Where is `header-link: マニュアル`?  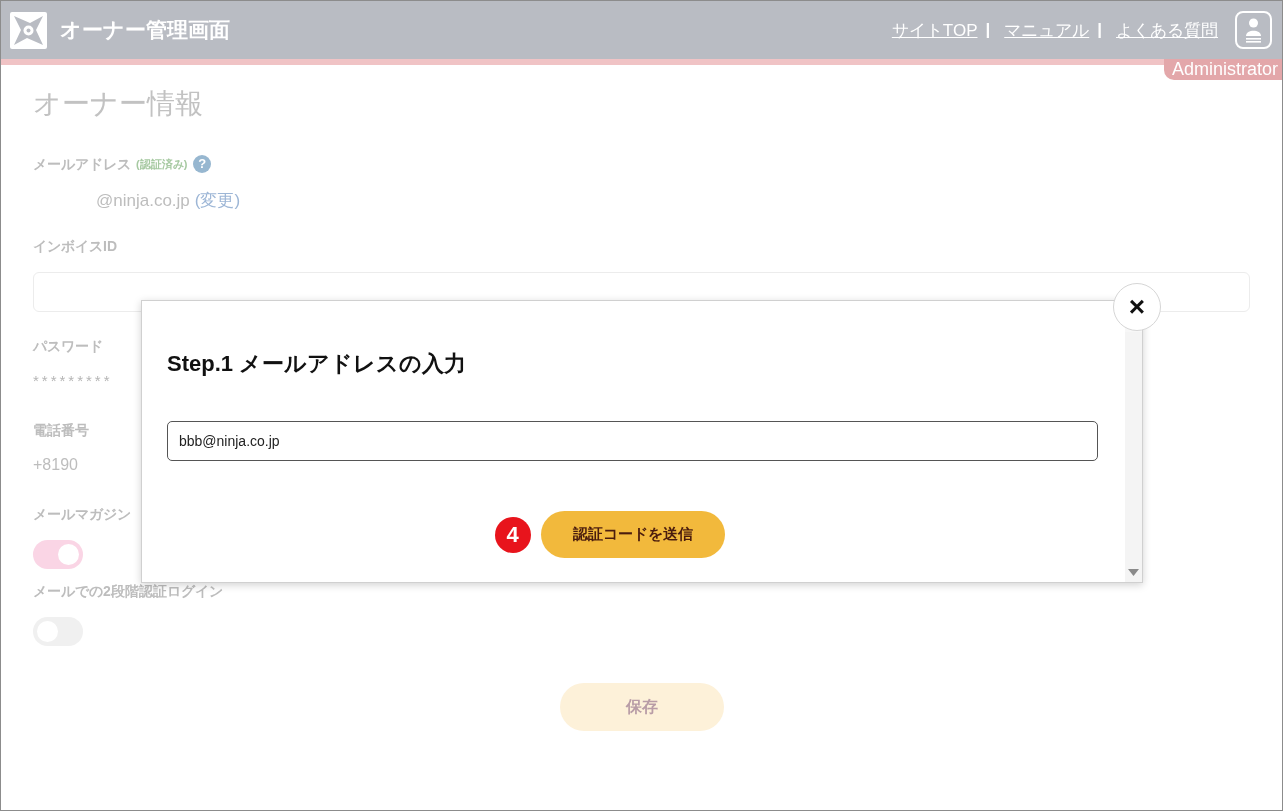
header-link: マニュアル is located at coordinates (1047, 30).